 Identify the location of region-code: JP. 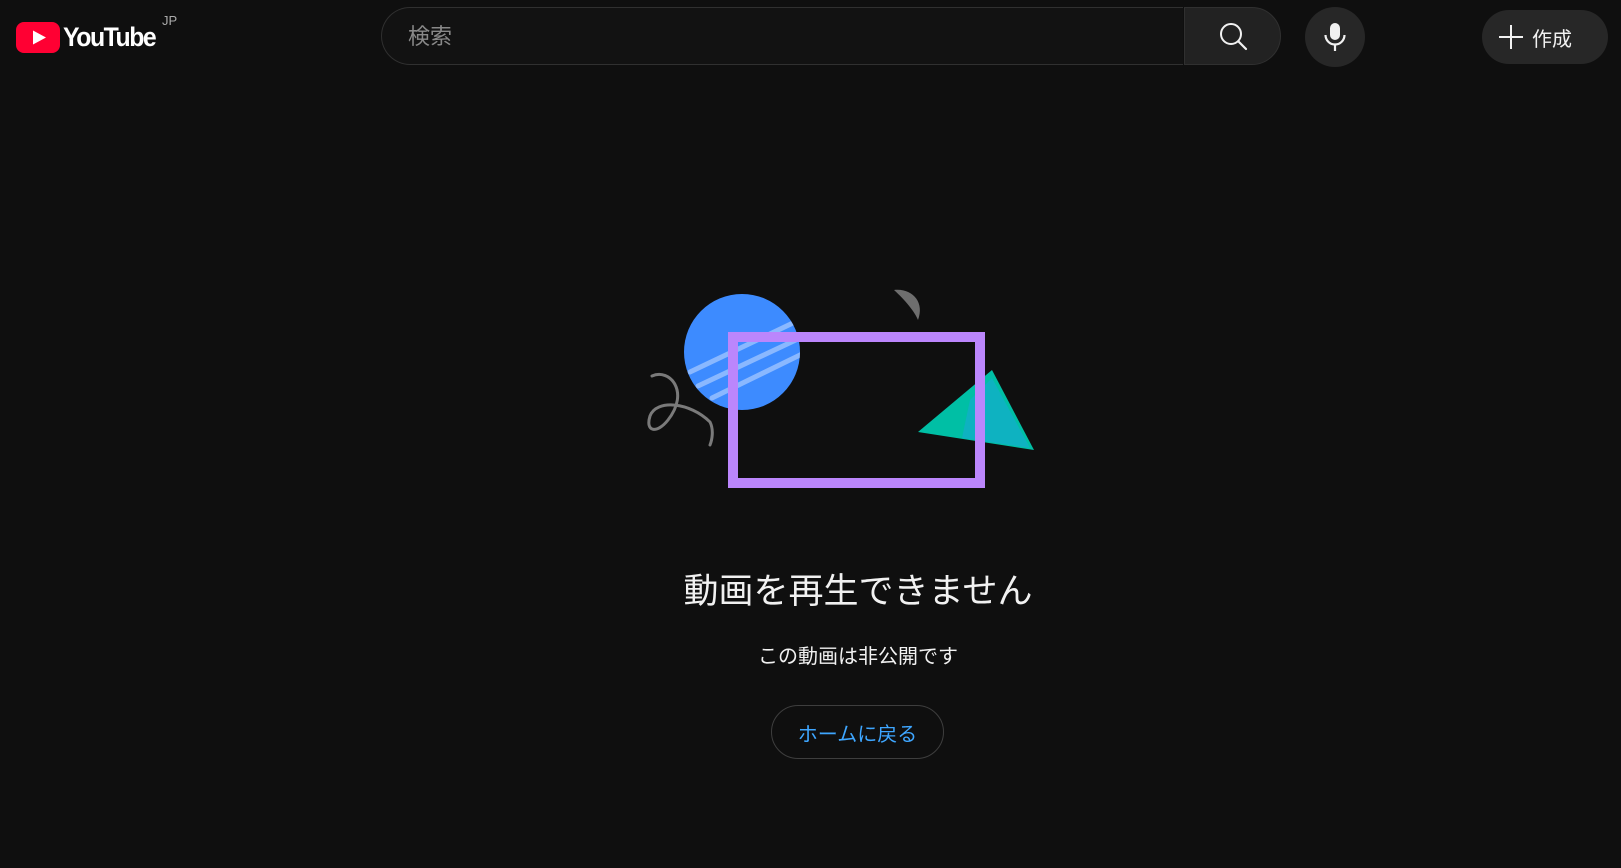
(170, 20).